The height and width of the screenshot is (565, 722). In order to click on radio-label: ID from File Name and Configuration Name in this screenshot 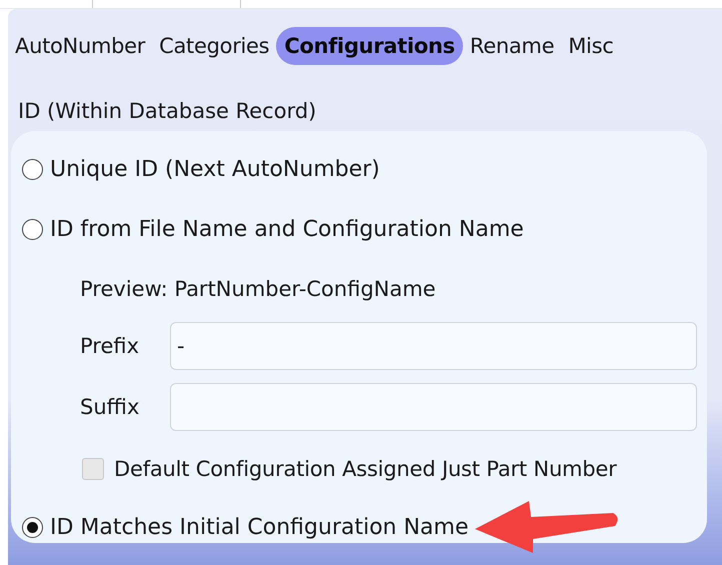, I will do `click(287, 229)`.